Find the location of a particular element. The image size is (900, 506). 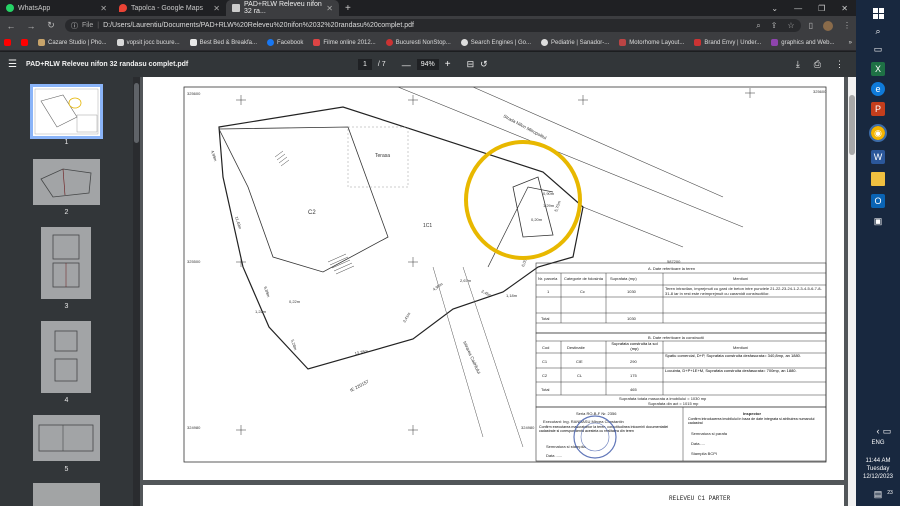

zoom-out-button: — is located at coordinates (406, 65).